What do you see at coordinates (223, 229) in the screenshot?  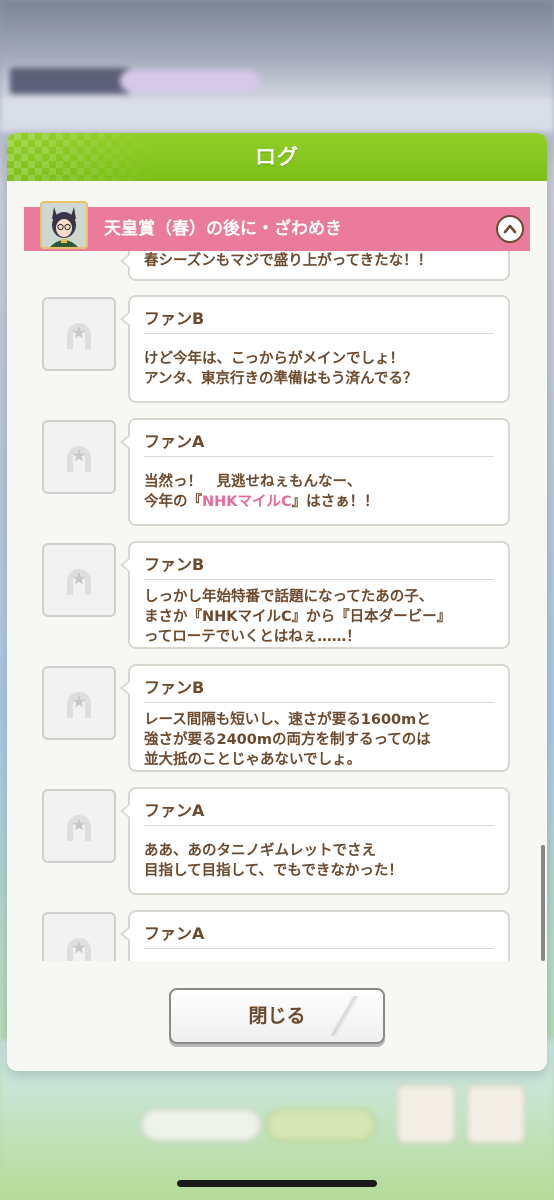 I see `event-title: 天皇賞（春）の後に・ざわめき` at bounding box center [223, 229].